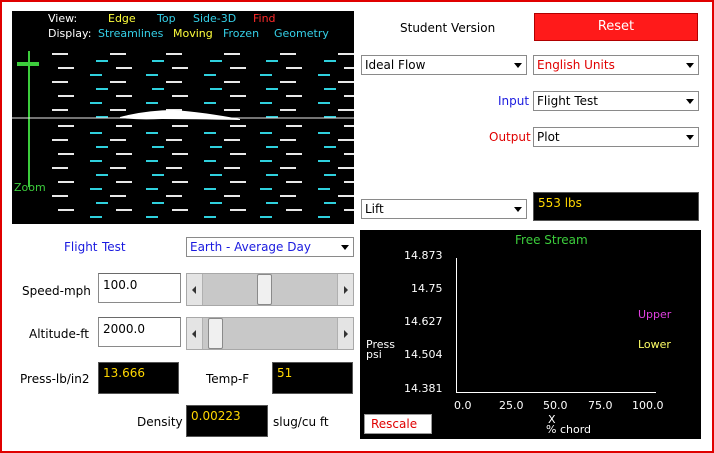  I want to click on x-axis-line, so click(556, 392).